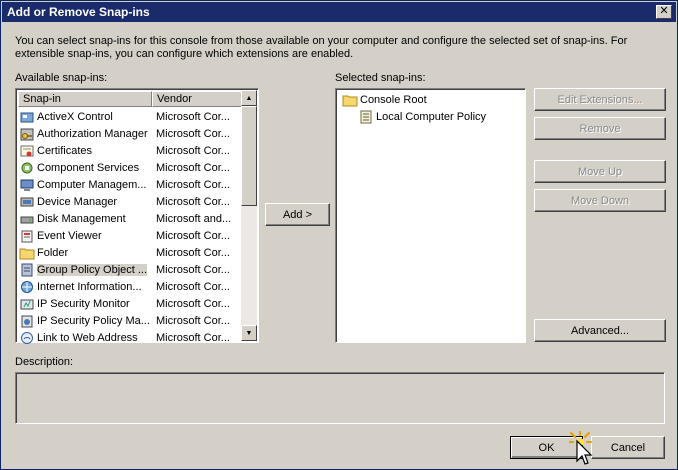 Image resolution: width=678 pixels, height=470 pixels. I want to click on column-header-vendor: Vendor, so click(197, 99).